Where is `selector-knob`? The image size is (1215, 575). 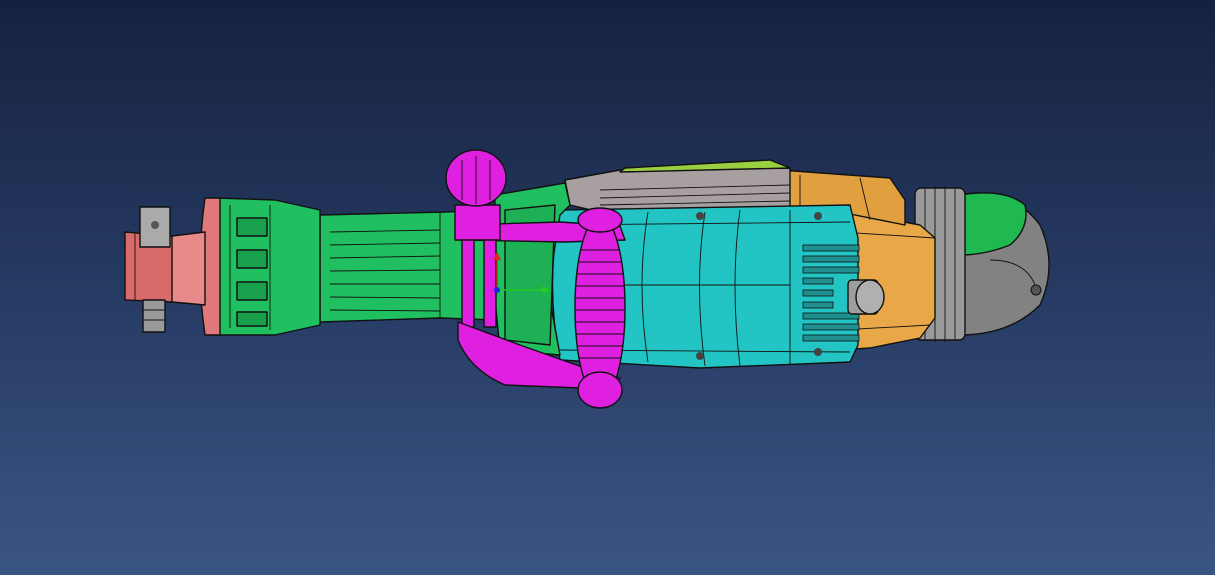
selector-knob is located at coordinates (866, 297).